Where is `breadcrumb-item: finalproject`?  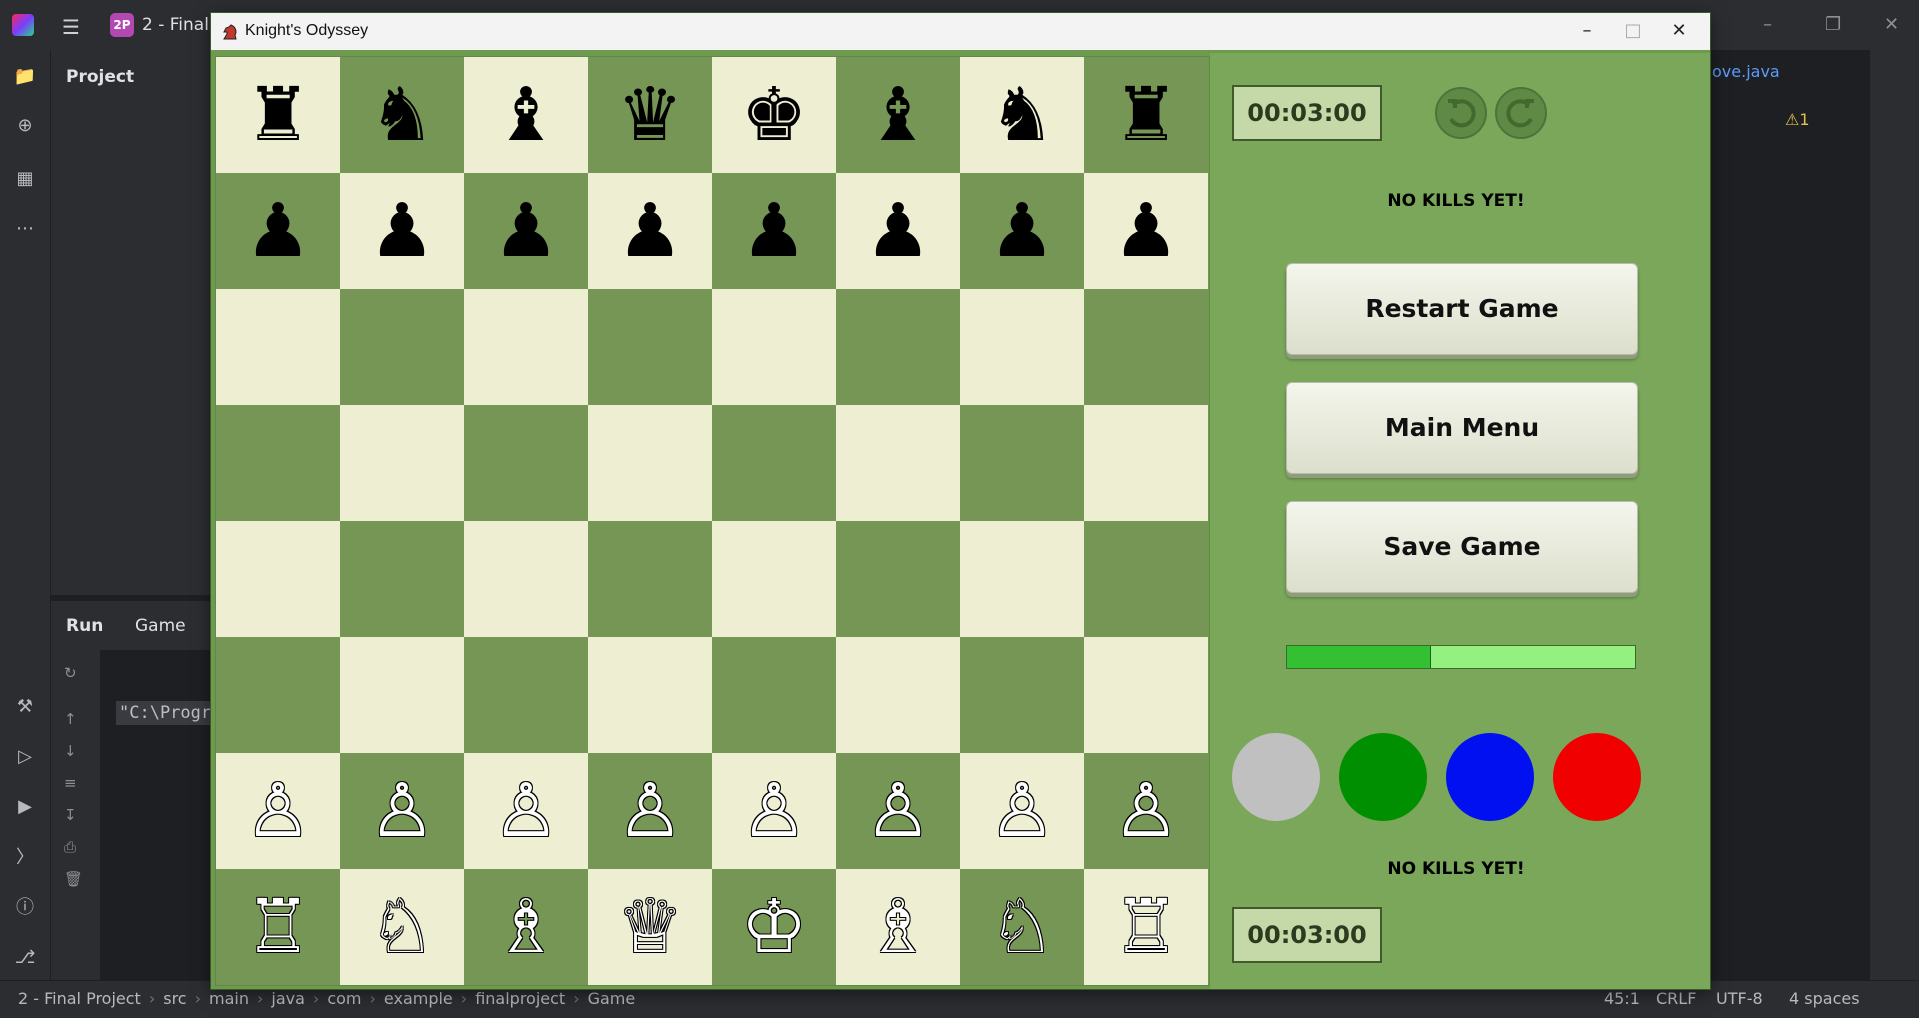
breadcrumb-item: finalproject is located at coordinates (520, 998).